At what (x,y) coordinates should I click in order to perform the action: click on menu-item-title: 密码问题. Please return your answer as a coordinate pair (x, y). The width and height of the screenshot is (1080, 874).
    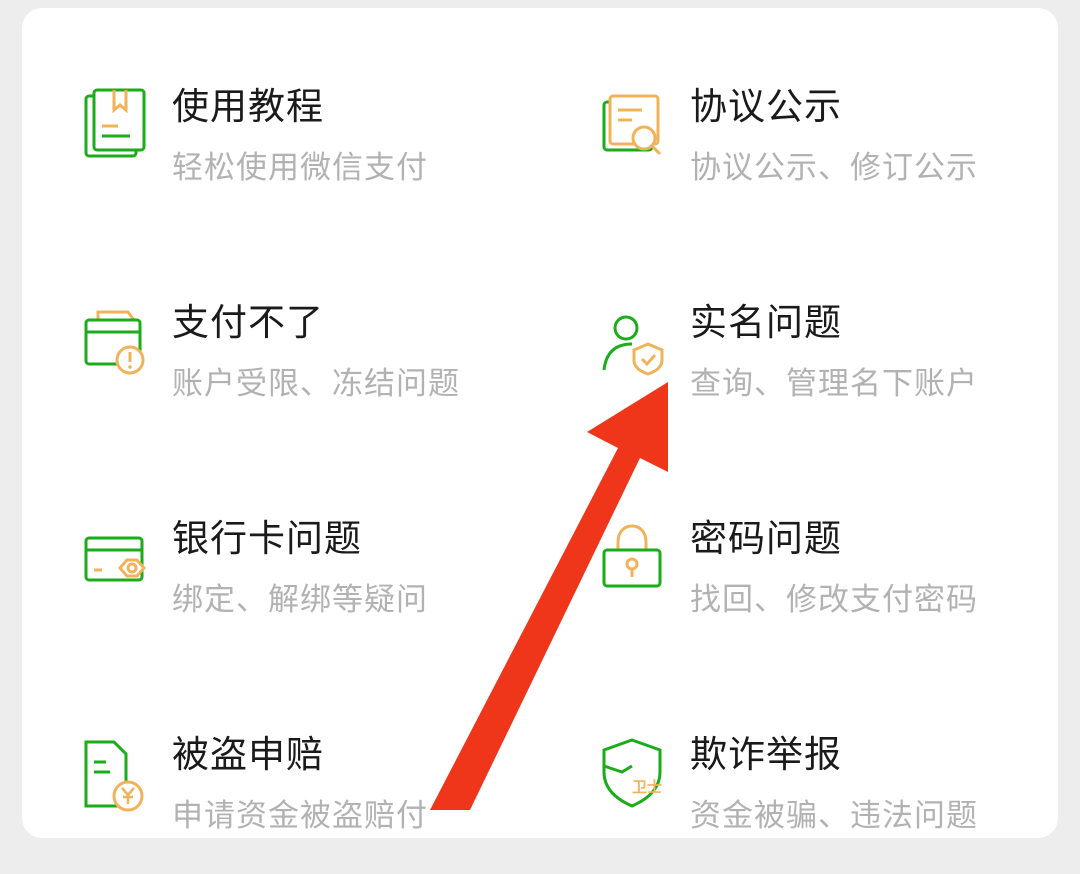
    Looking at the image, I should click on (766, 538).